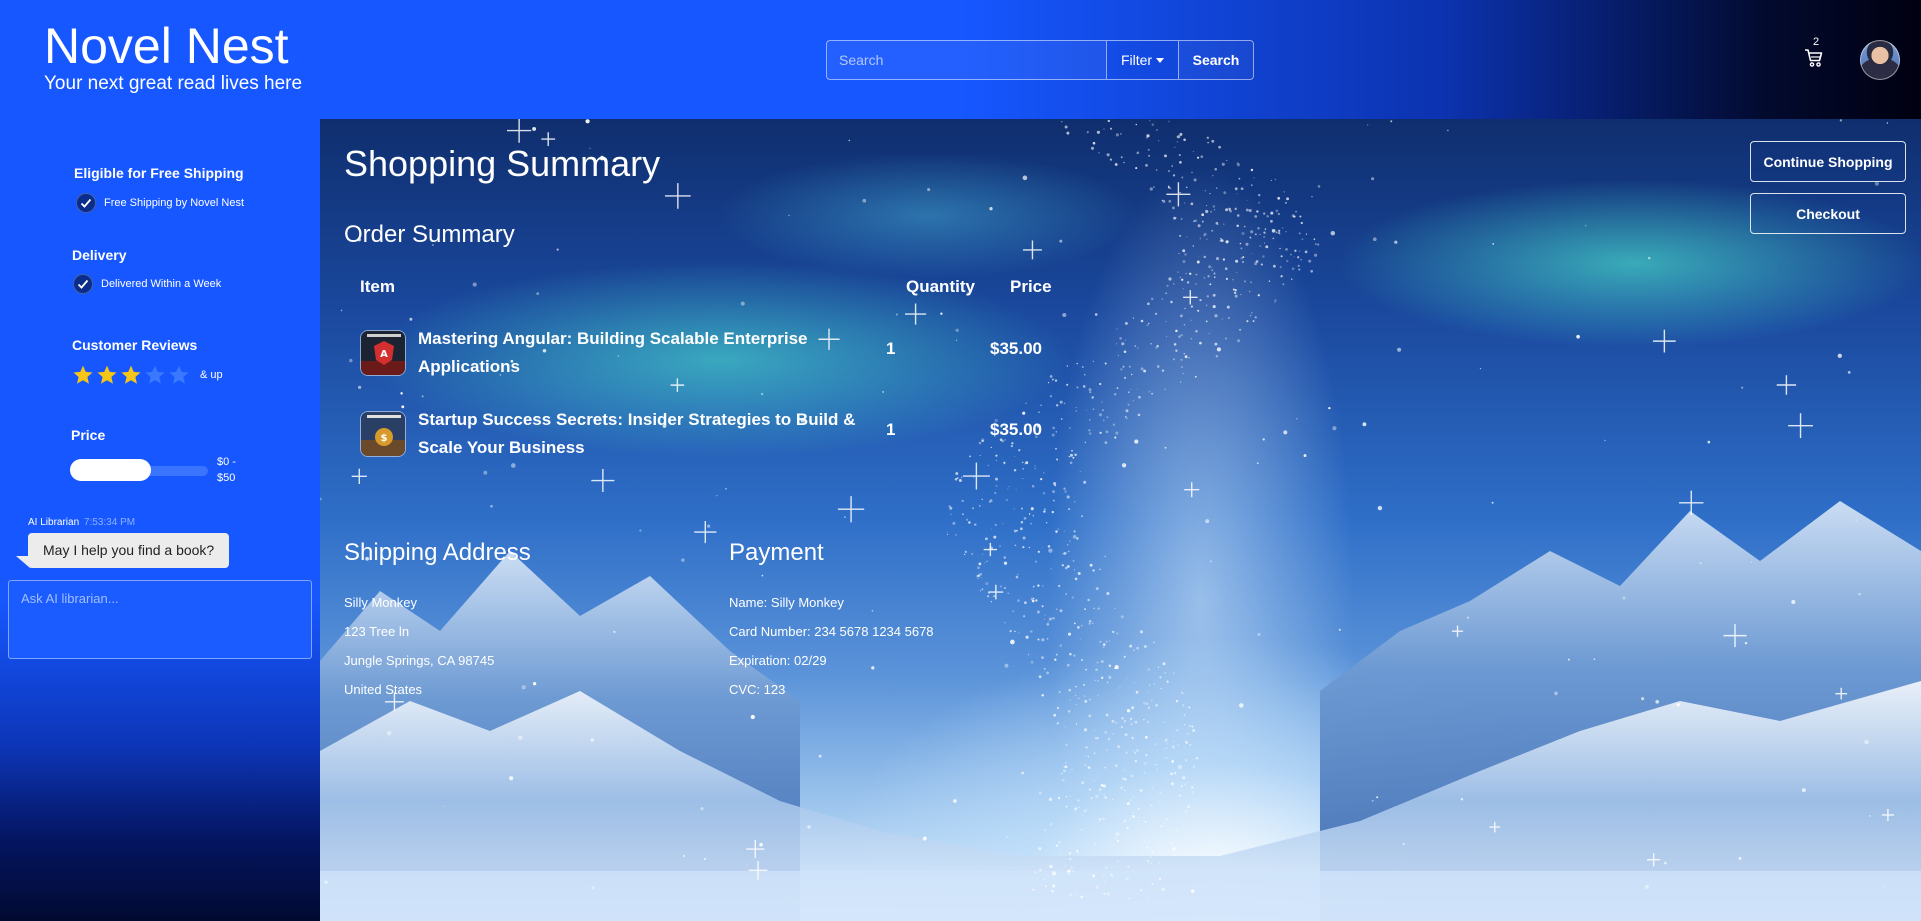 The width and height of the screenshot is (1921, 921). I want to click on continue-shopping-button: Continue Shopping, so click(1828, 161).